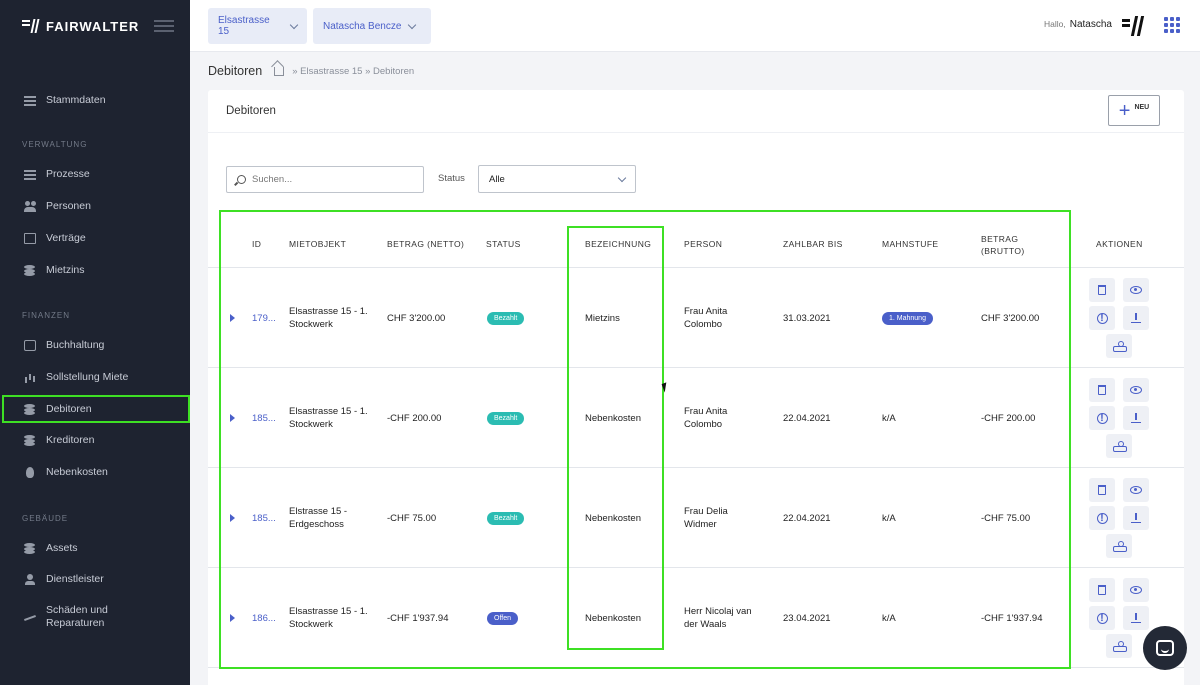  I want to click on brand-logo: FAIRWALTER, so click(80, 26).